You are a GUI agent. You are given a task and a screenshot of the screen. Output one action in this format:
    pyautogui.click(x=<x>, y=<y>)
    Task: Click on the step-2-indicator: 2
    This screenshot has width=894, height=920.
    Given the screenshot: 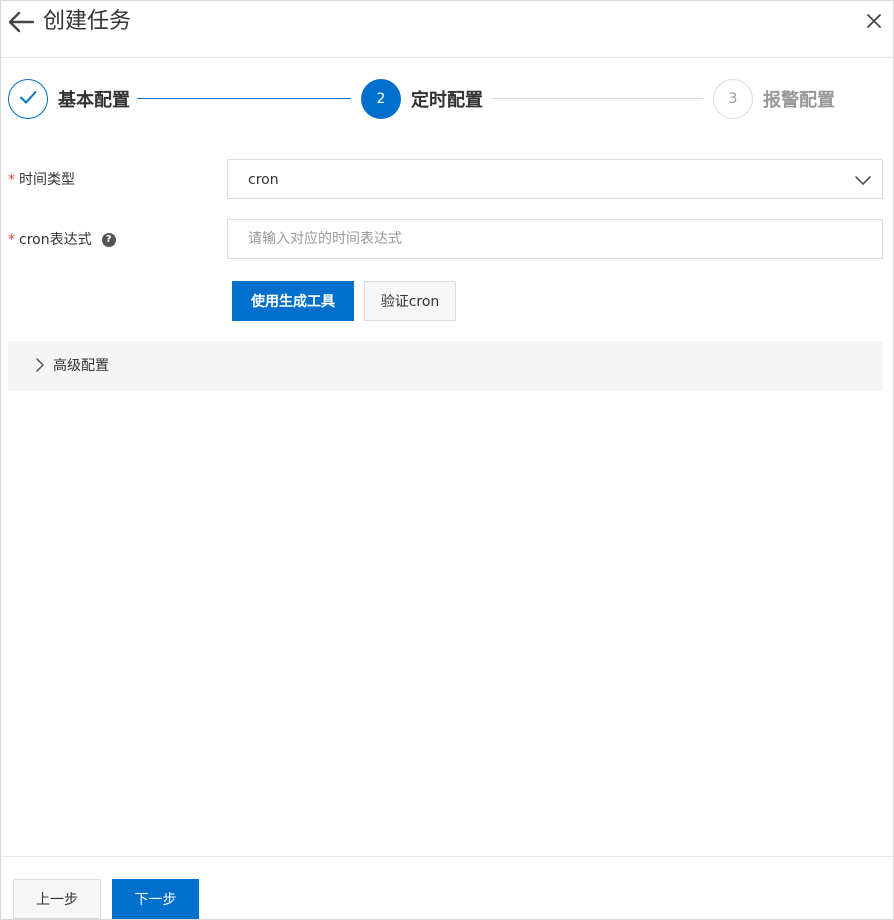 What is the action you would take?
    pyautogui.click(x=381, y=99)
    